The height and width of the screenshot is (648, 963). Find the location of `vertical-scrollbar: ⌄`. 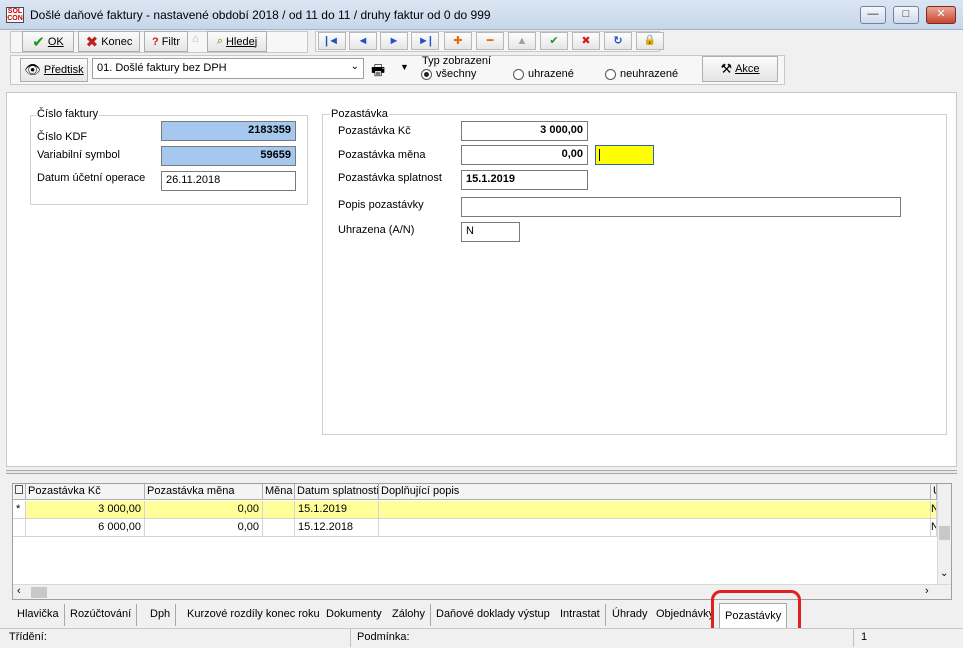

vertical-scrollbar: ⌄ is located at coordinates (944, 534).